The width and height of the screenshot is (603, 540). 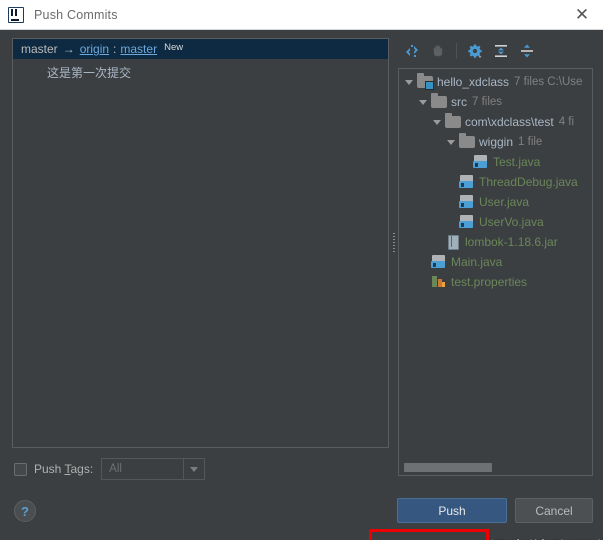 I want to click on properties-file-icon, so click(x=439, y=282).